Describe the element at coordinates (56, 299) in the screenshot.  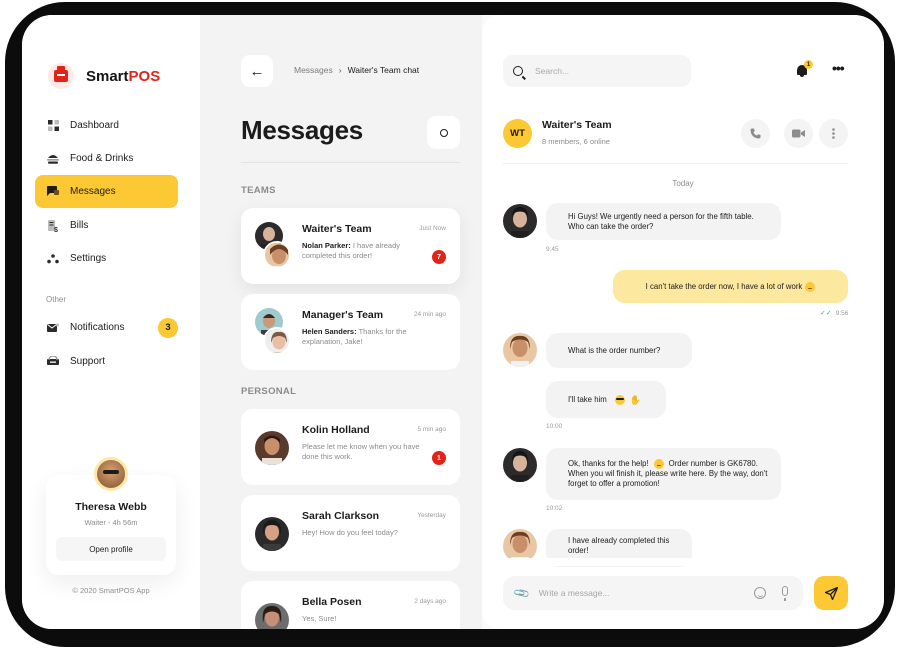
I see `section-label-other: Other` at that location.